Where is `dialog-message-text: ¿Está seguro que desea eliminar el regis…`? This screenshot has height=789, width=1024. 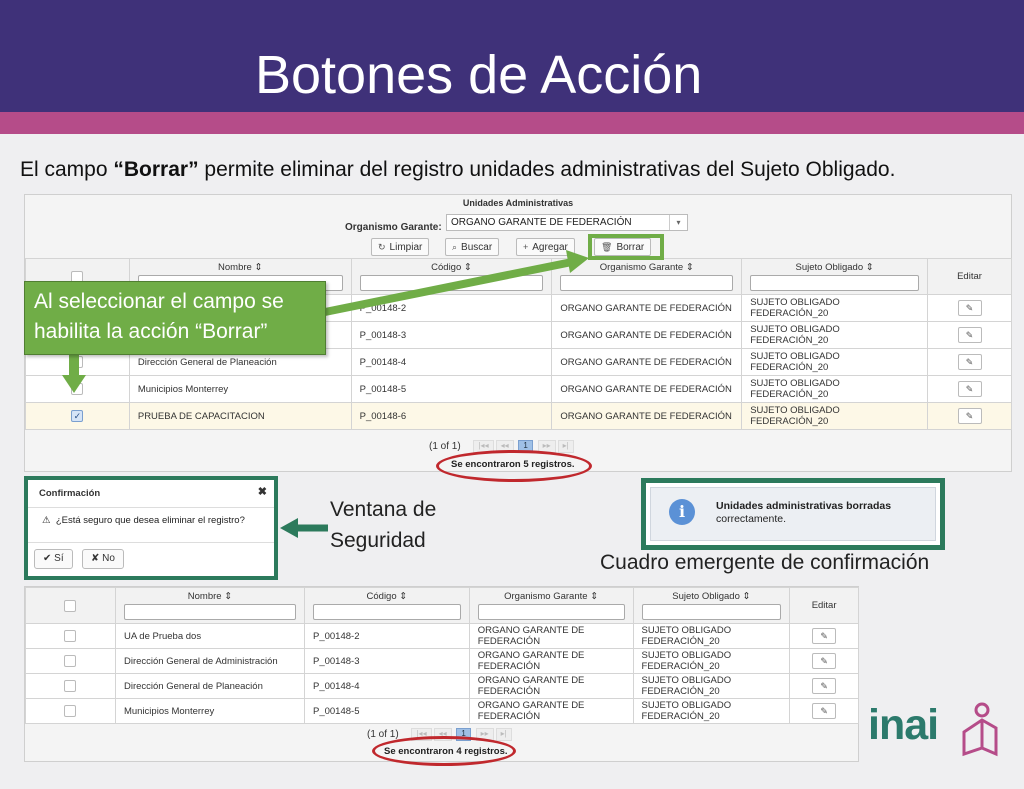
dialog-message-text: ¿Está seguro que desea eliminar el regis… is located at coordinates (150, 520).